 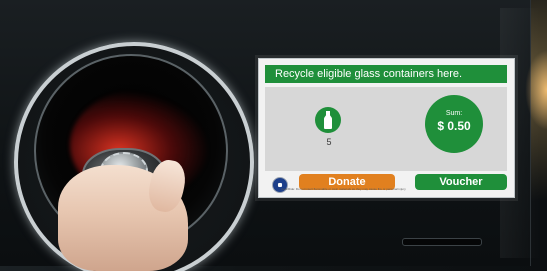 I want to click on ambient-light-glow, so click(x=536, y=90).